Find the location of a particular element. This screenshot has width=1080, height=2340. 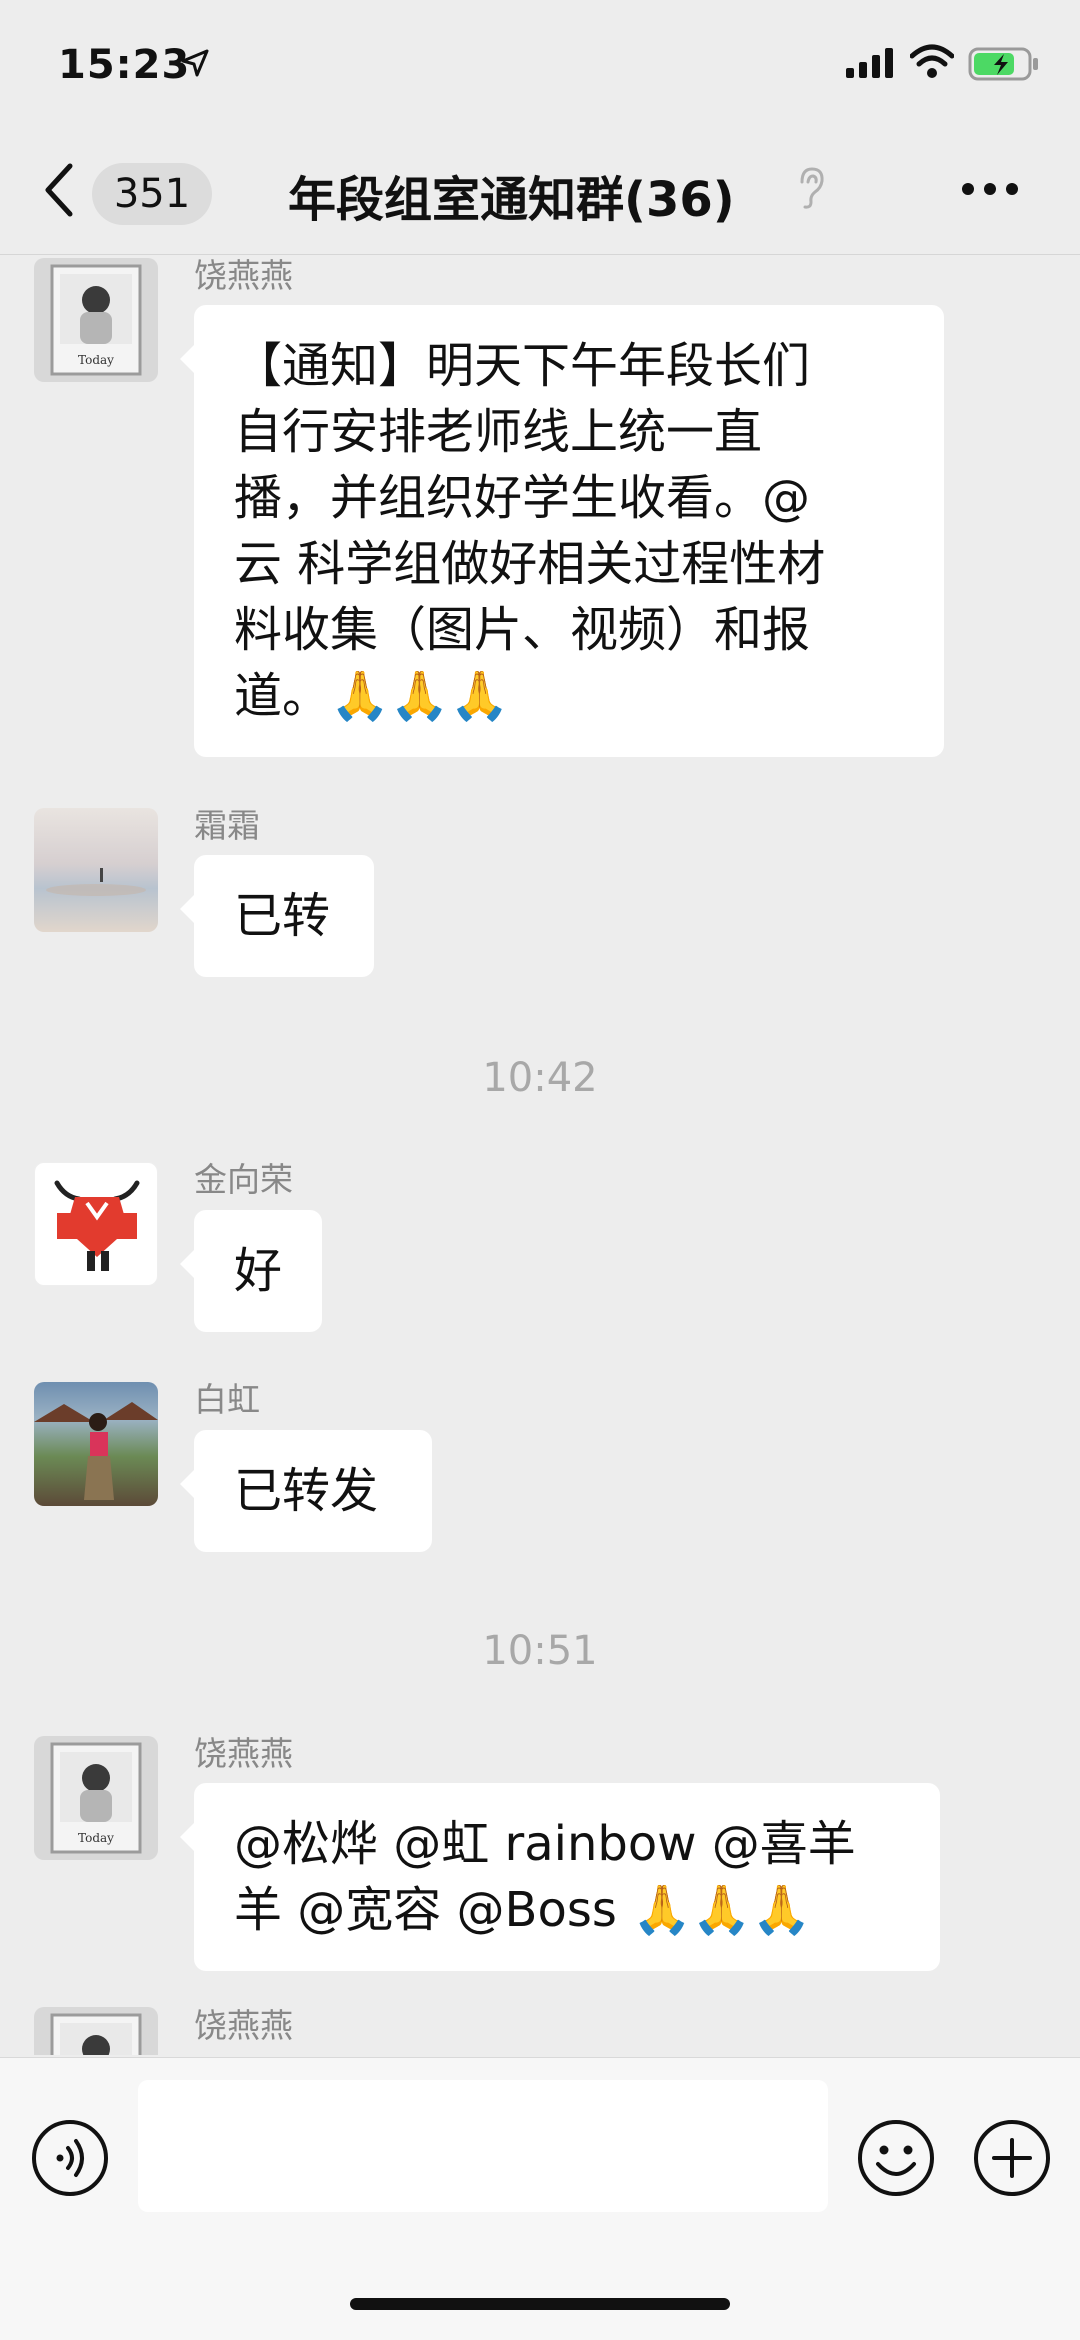

back-icon is located at coordinates (60, 190).